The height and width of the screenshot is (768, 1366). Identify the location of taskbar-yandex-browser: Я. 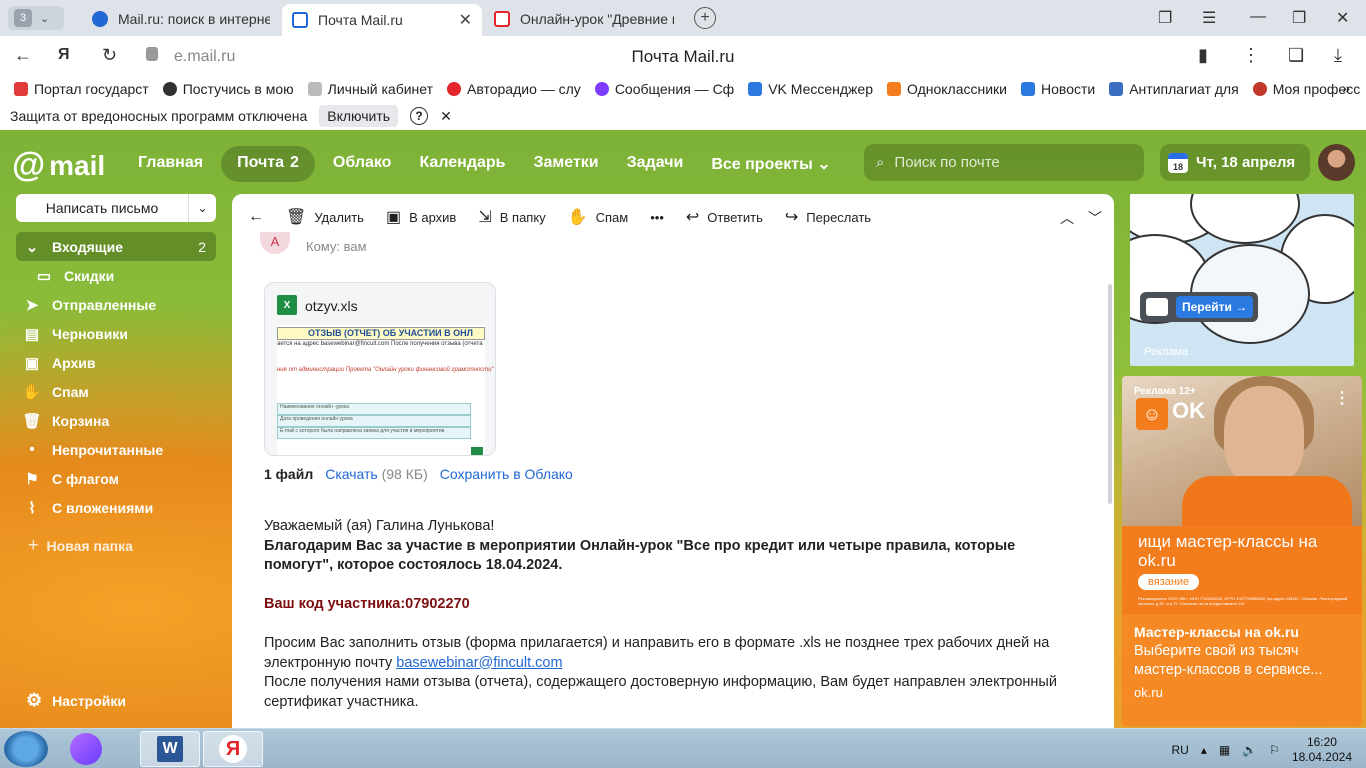
(233, 749).